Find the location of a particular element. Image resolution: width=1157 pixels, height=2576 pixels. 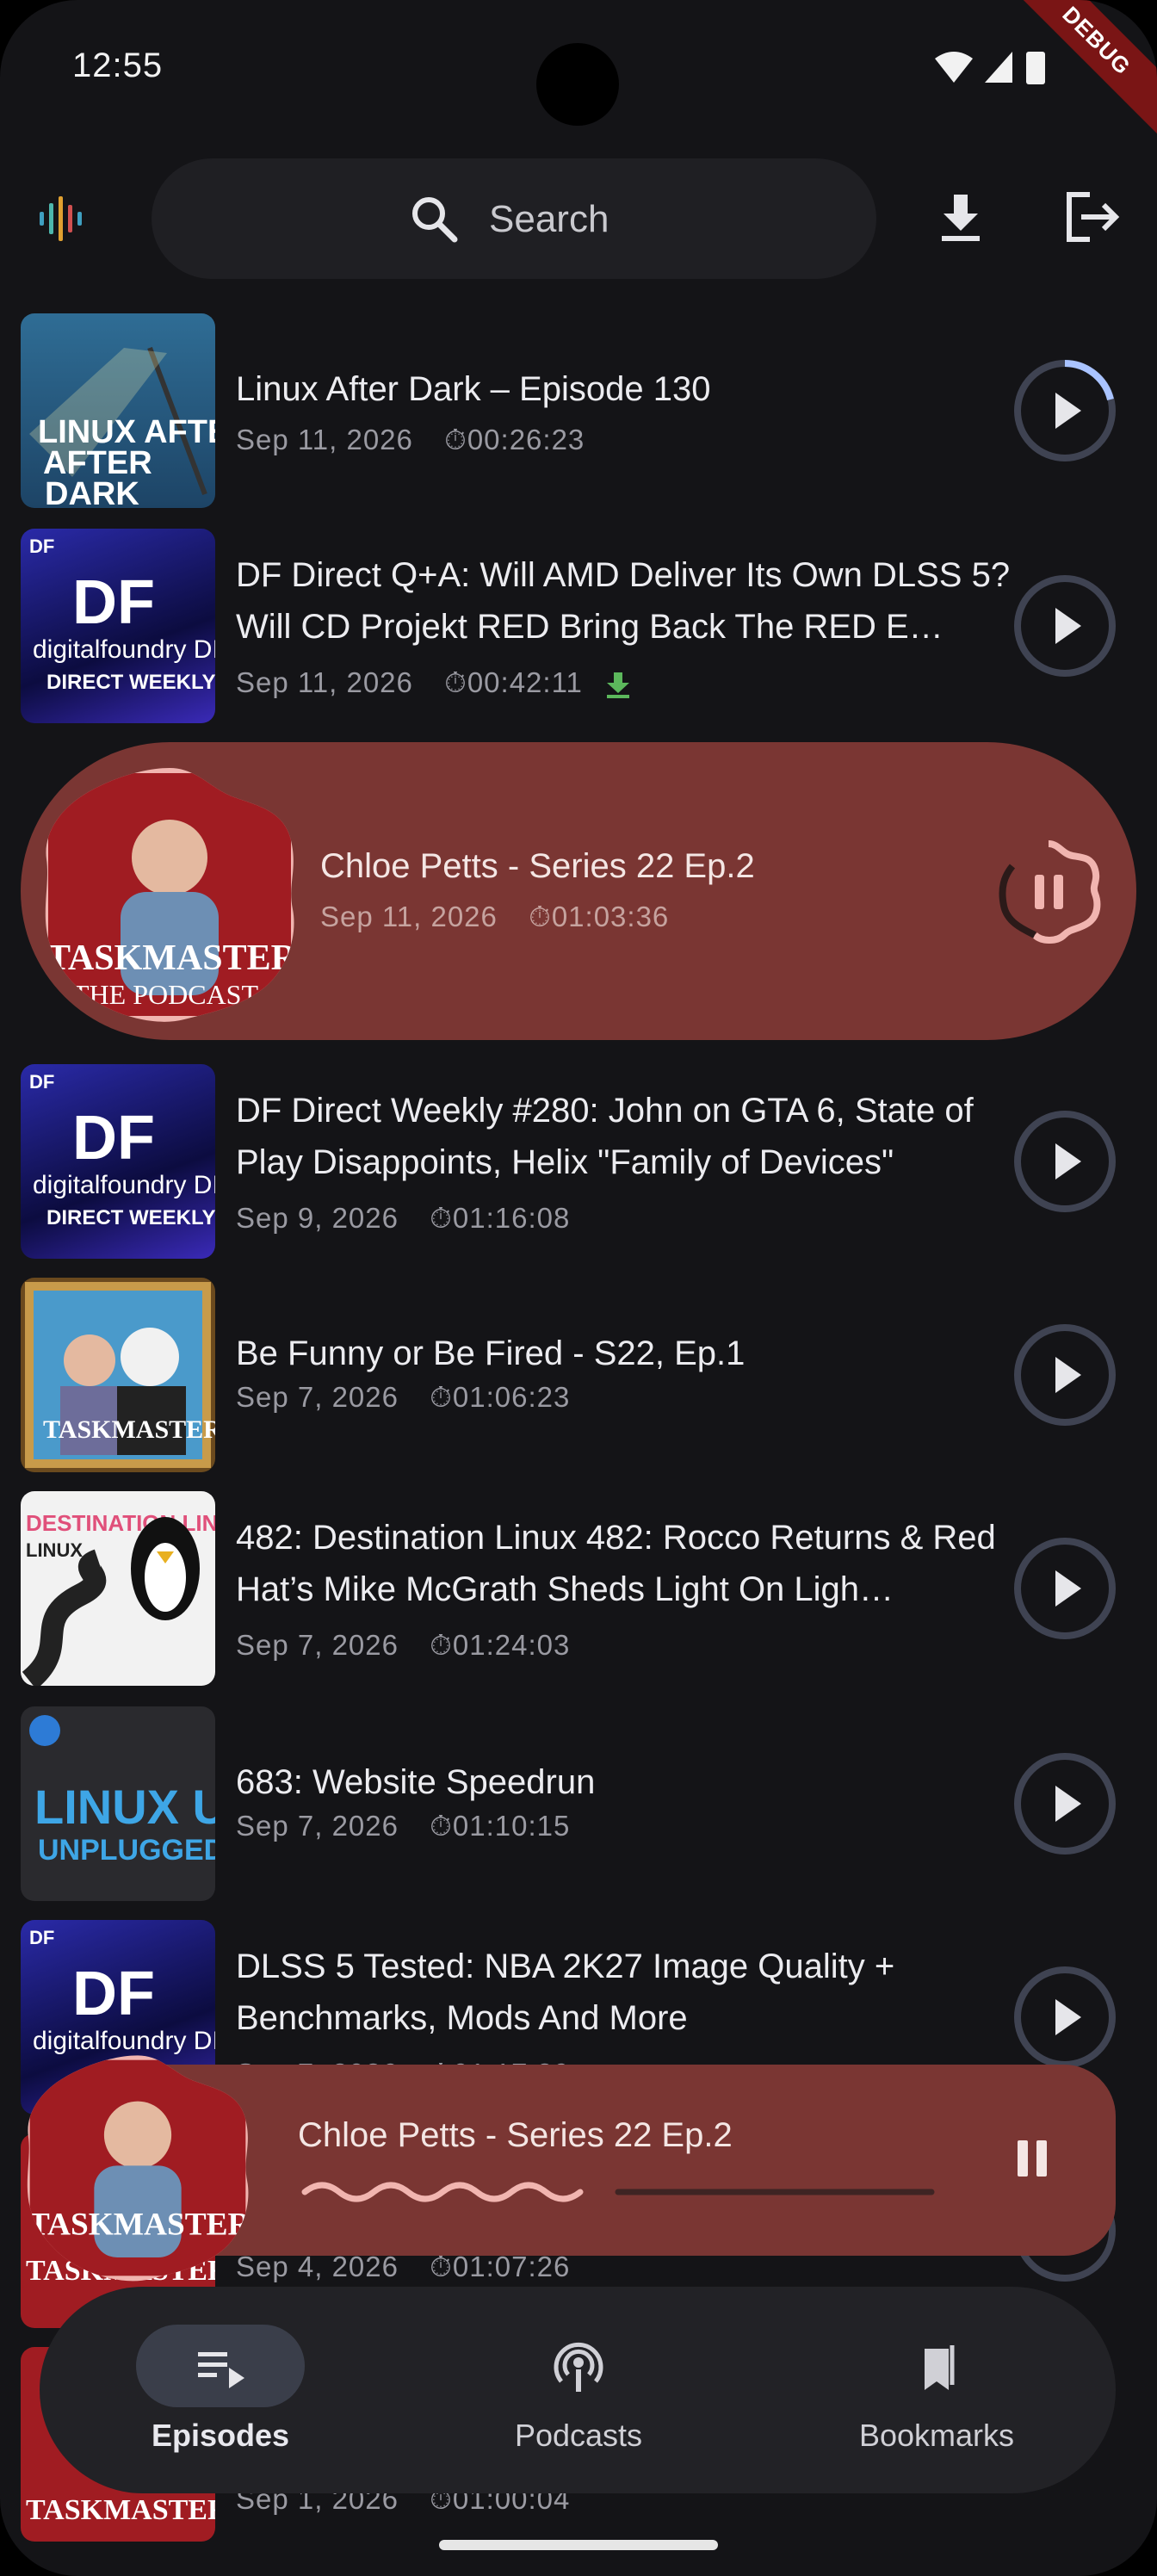

podcast-artwork: TASKMASTER The People's Podcast is located at coordinates (118, 1375).